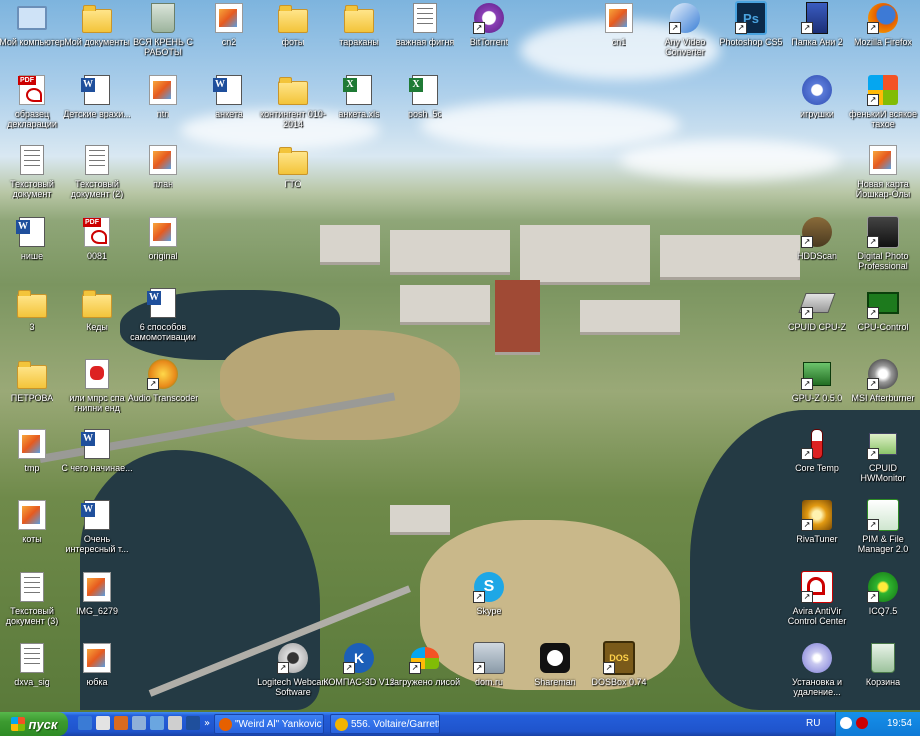 The image size is (920, 736). Describe the element at coordinates (751, 24) in the screenshot. I see `photoshop-icon: Ps ↗ Photoshop CS5` at that location.